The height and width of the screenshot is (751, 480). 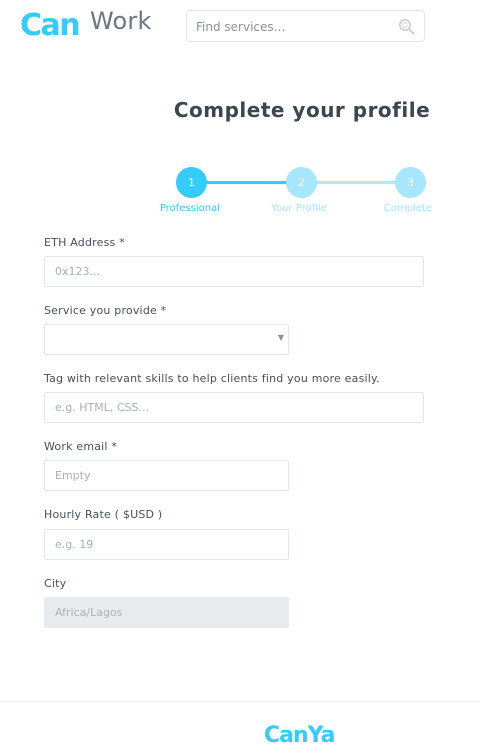 I want to click on work-email-input, so click(x=166, y=475).